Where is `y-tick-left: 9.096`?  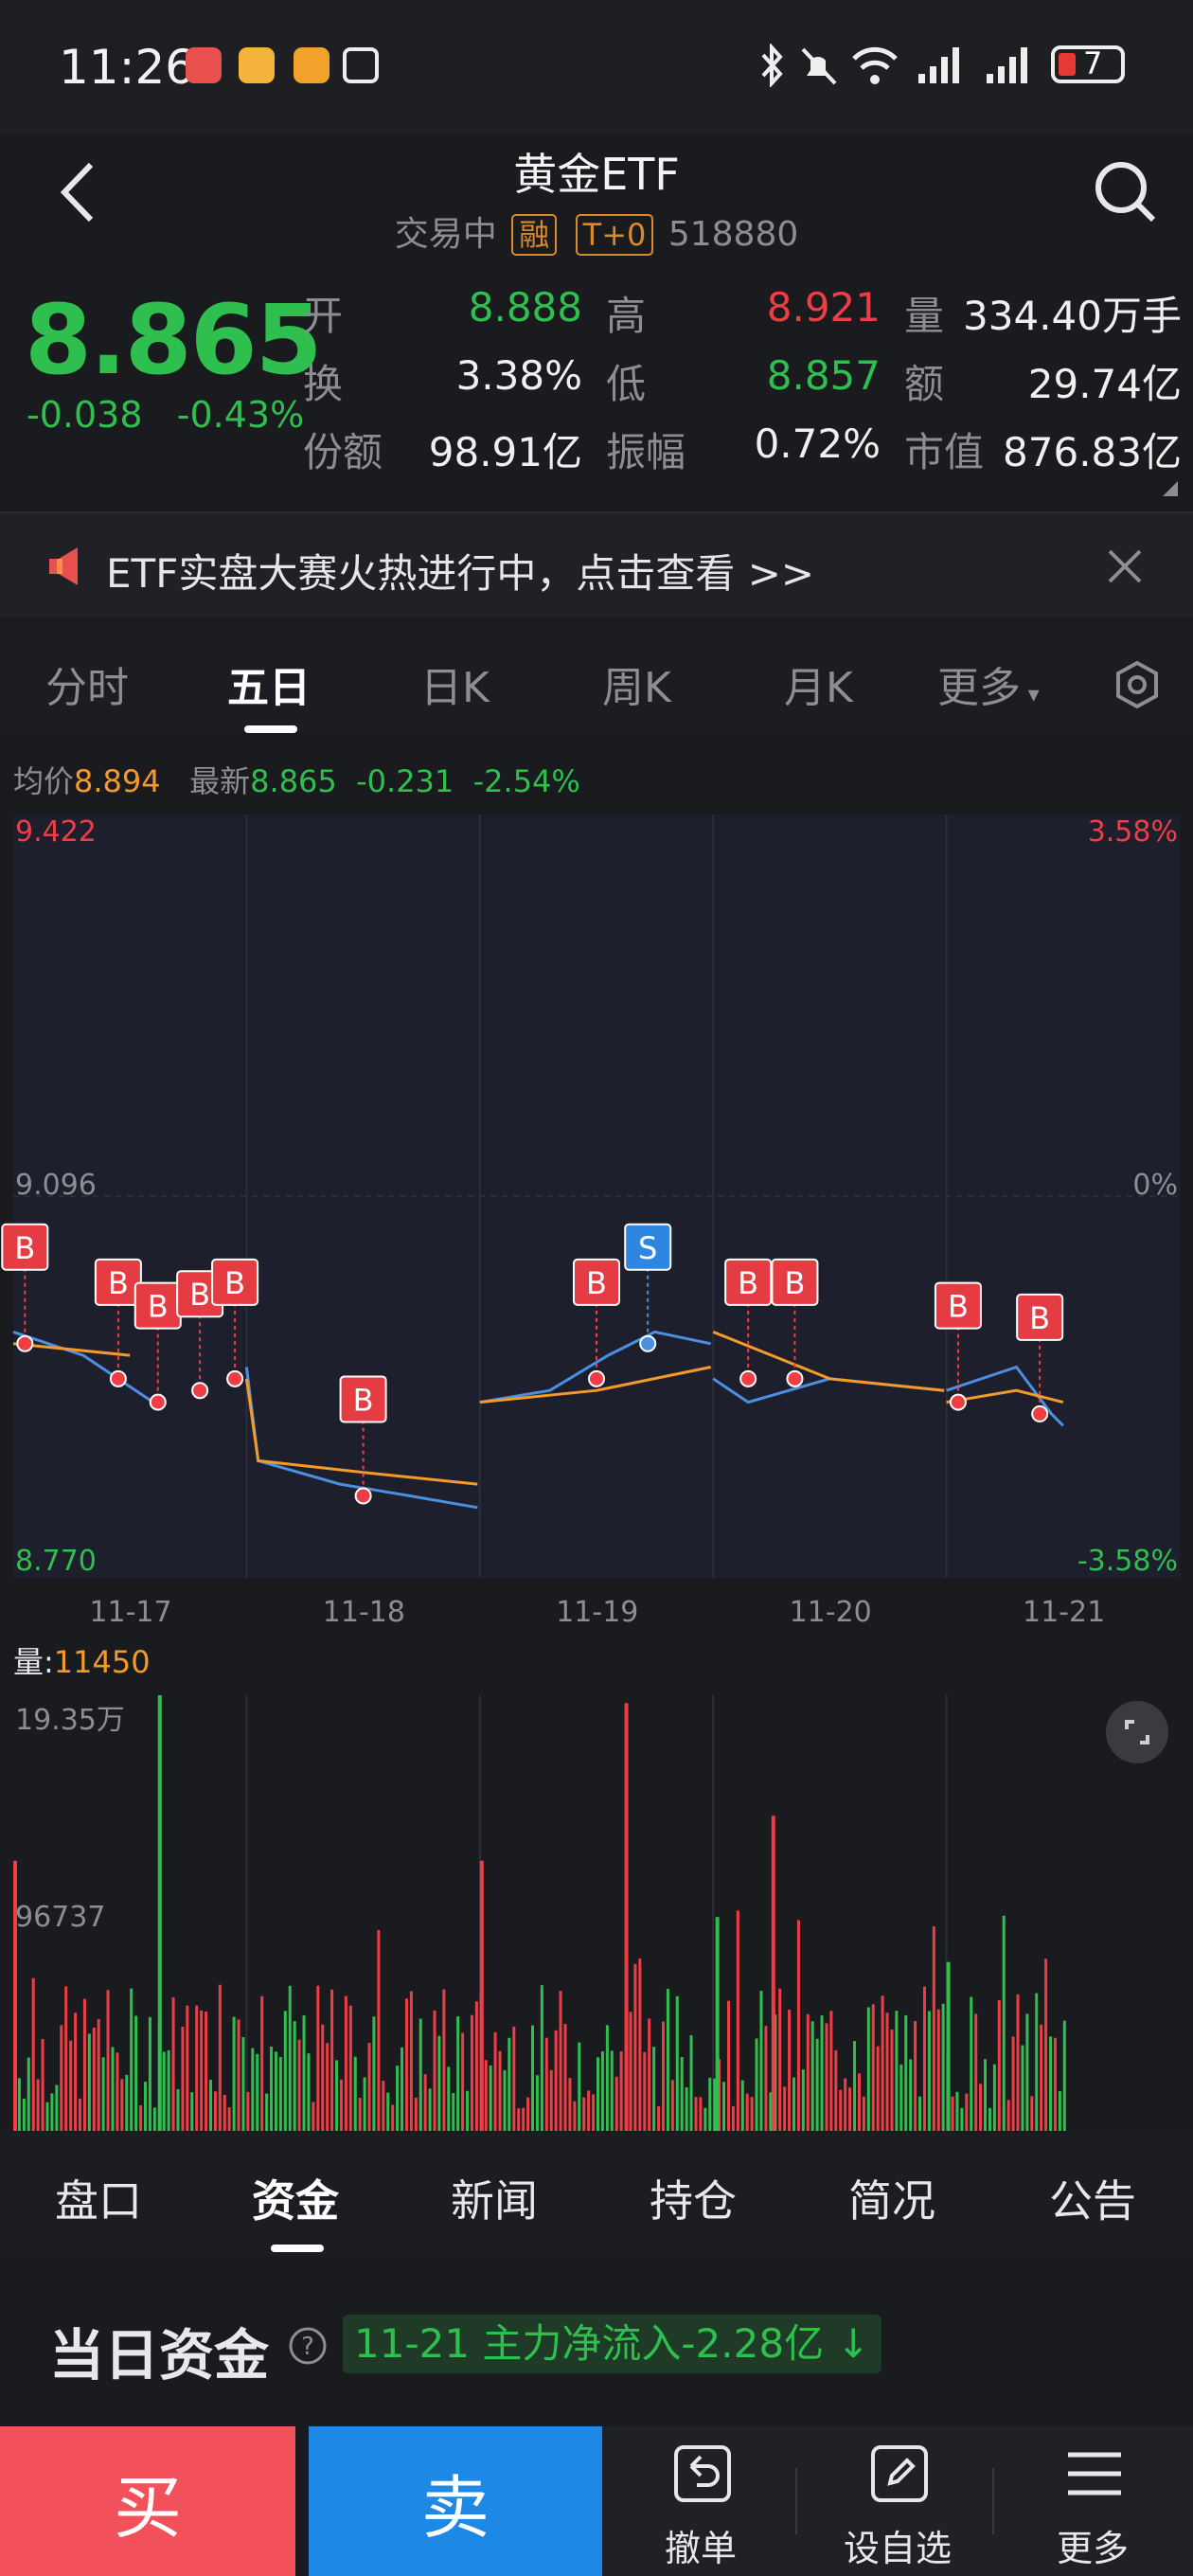
y-tick-left: 9.096 is located at coordinates (56, 1185).